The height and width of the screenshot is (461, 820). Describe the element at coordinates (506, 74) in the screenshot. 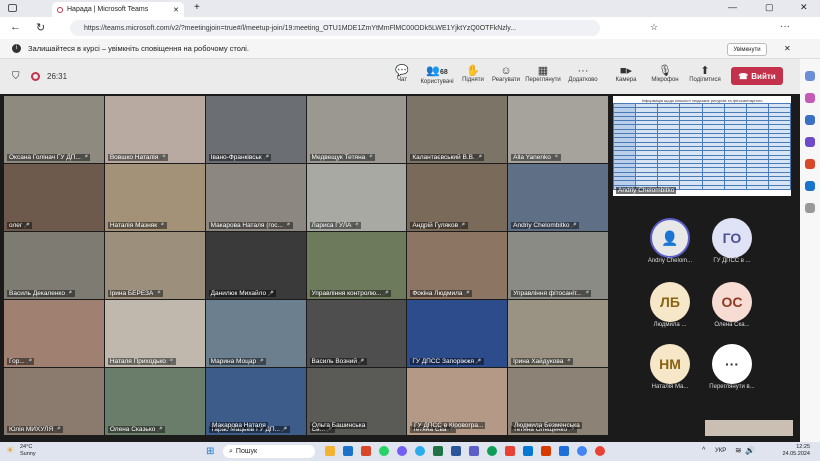

I see `react-button: ☺ Реагувати` at that location.